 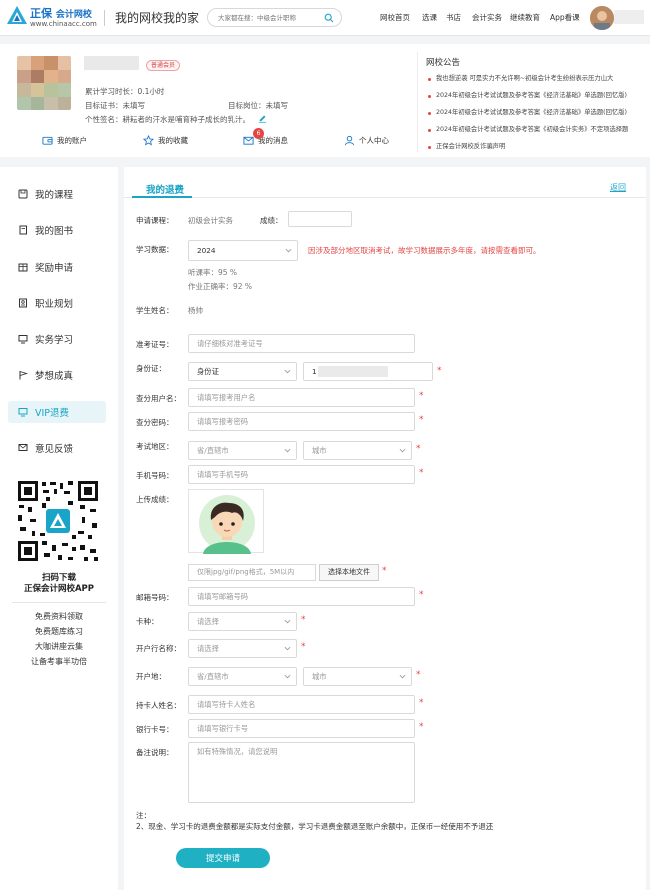 I want to click on feedback-icon, so click(x=23, y=447).